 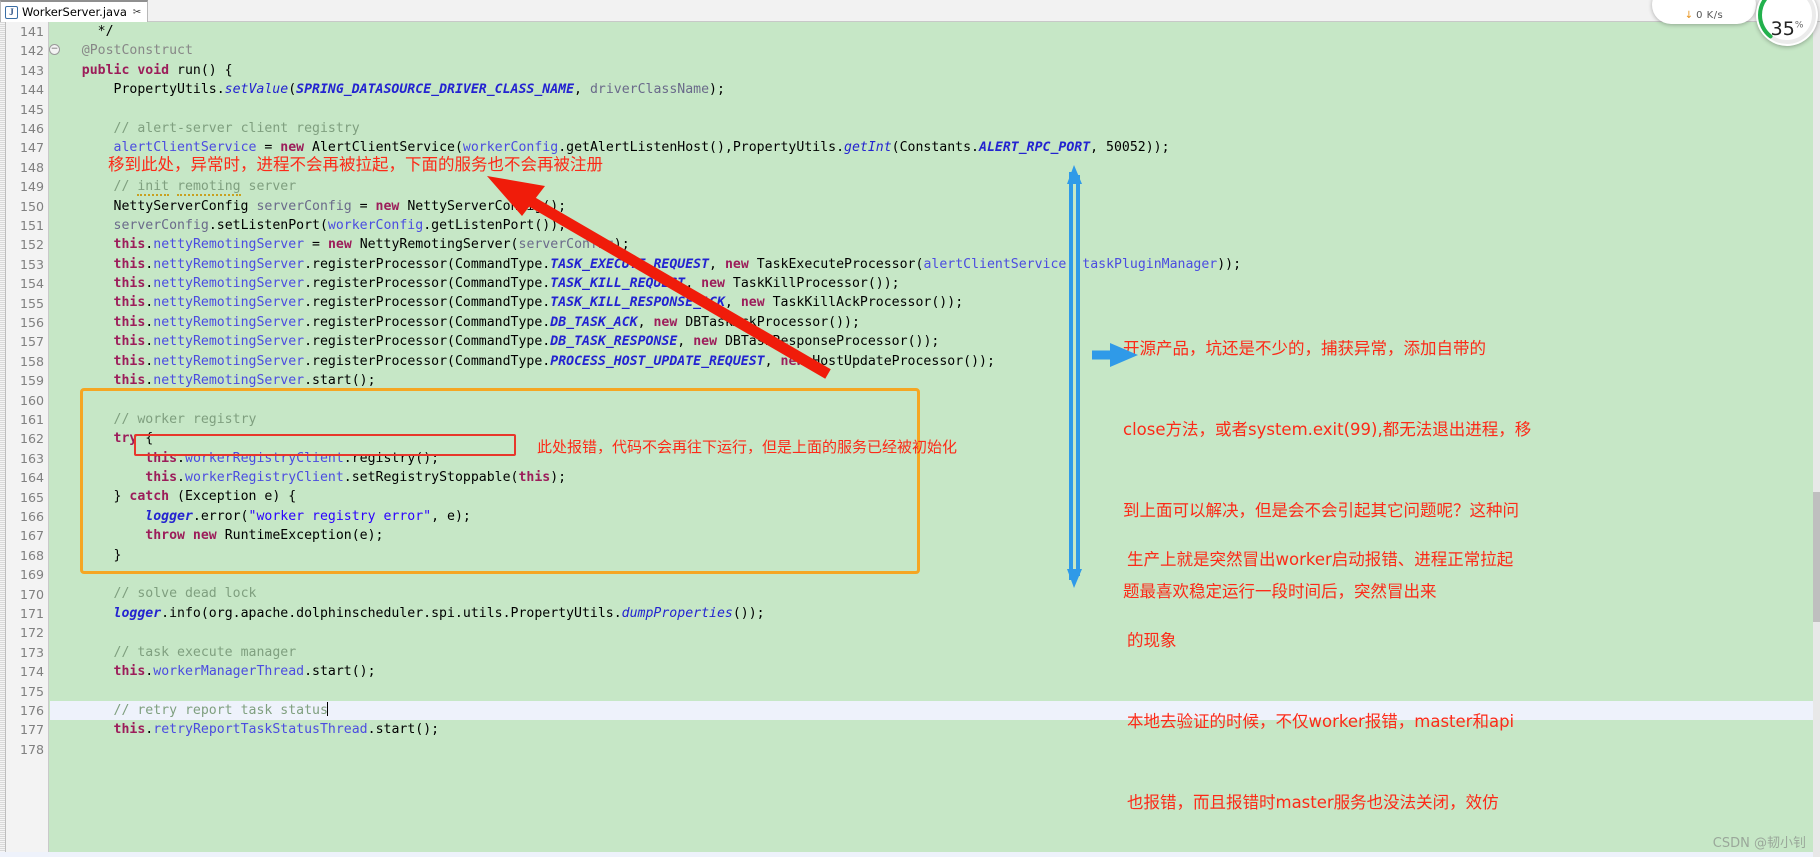 I want to click on code-line: this.workerManagerThread.start();, so click(x=935, y=671).